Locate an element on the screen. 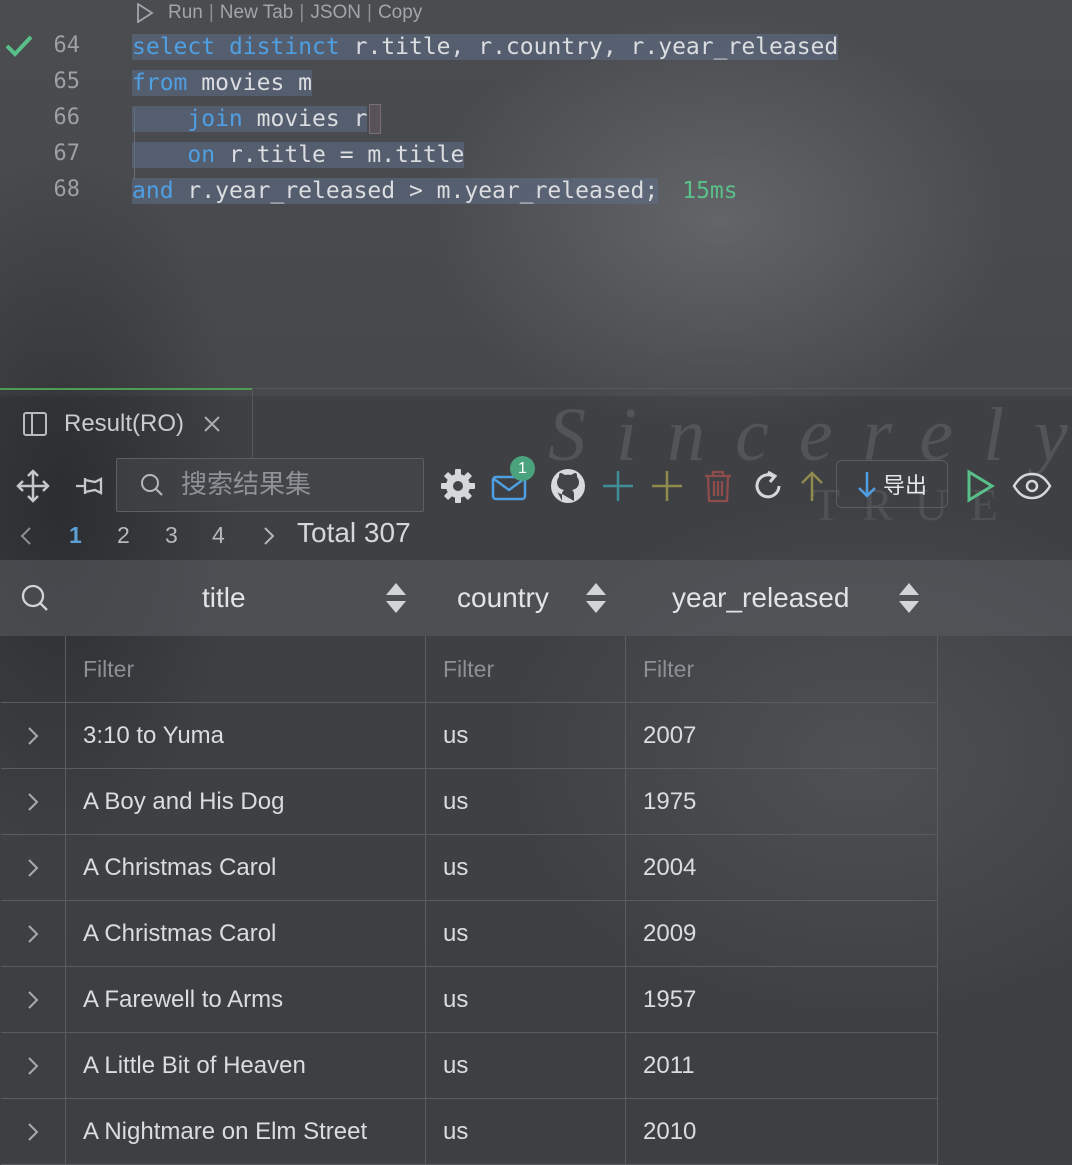 The height and width of the screenshot is (1165, 1072). codelens-json: JSON is located at coordinates (335, 13).